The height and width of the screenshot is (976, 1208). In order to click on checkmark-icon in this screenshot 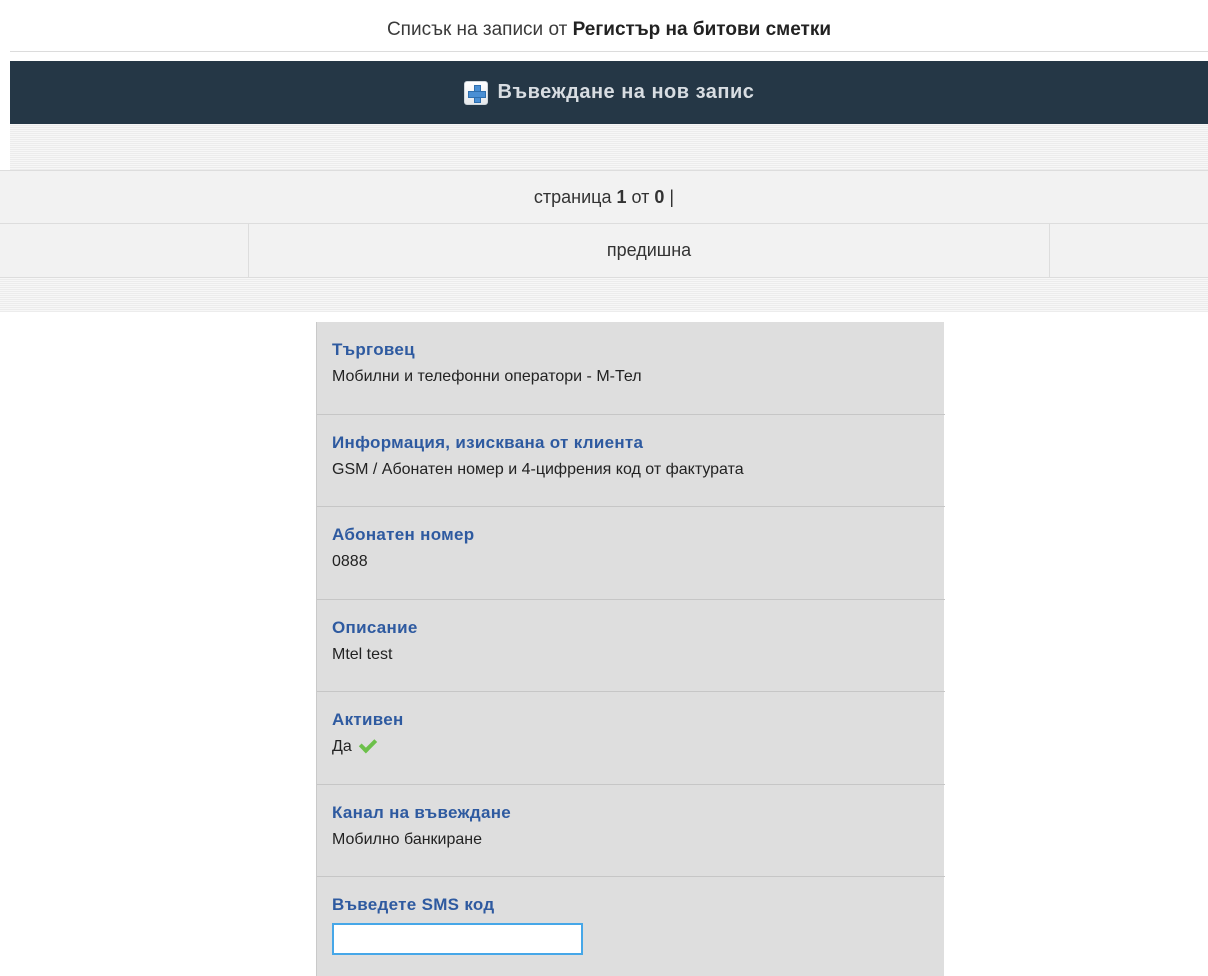, I will do `click(368, 744)`.